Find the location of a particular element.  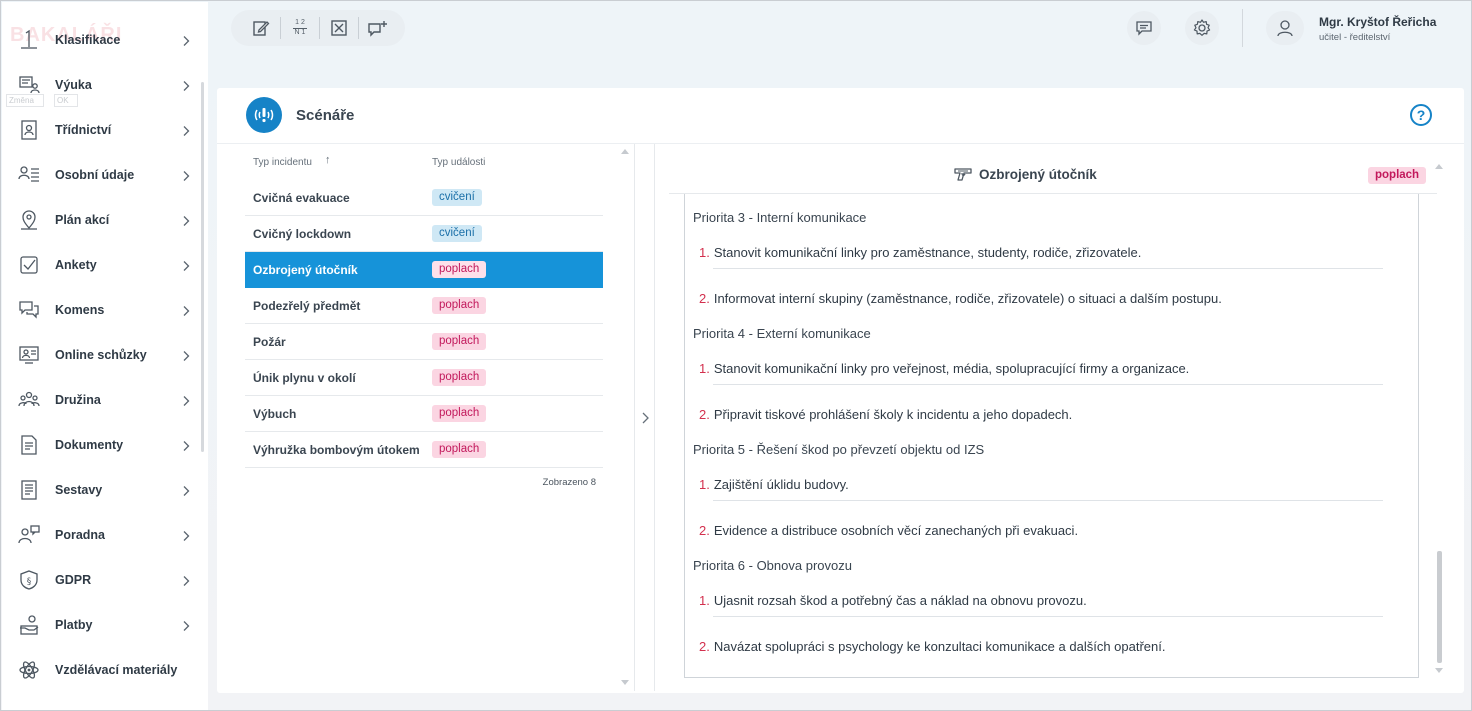

user-role: učitel - ředitelství is located at coordinates (1355, 37).